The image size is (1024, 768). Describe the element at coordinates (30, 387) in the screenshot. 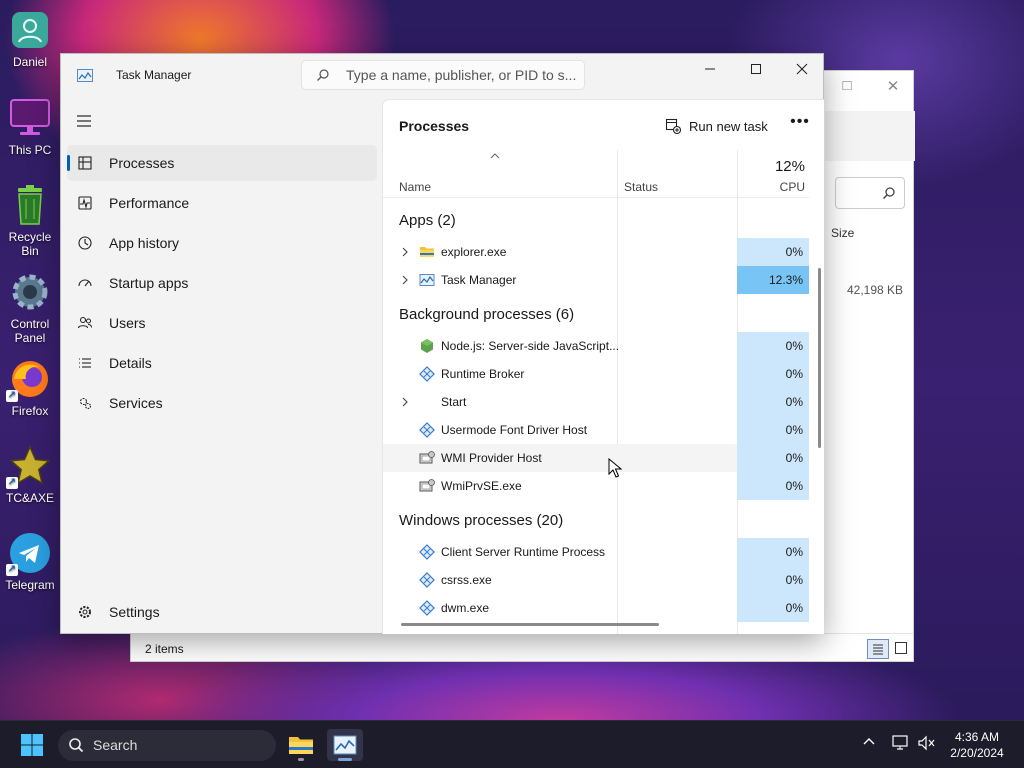

I see `desktop-icon-firefox: ↗ Firefox` at that location.